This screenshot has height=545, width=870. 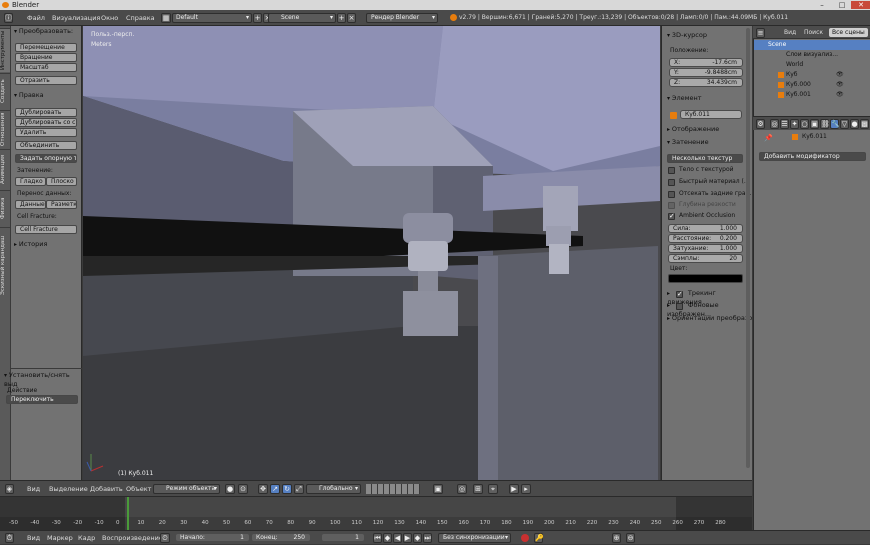 What do you see at coordinates (30, 204) in the screenshot?
I see `data-transfer-button: Данные` at bounding box center [30, 204].